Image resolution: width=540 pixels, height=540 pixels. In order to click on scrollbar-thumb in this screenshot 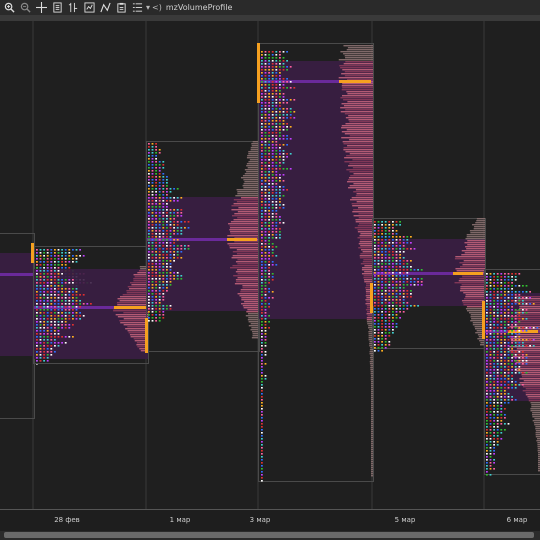, I will do `click(269, 535)`.